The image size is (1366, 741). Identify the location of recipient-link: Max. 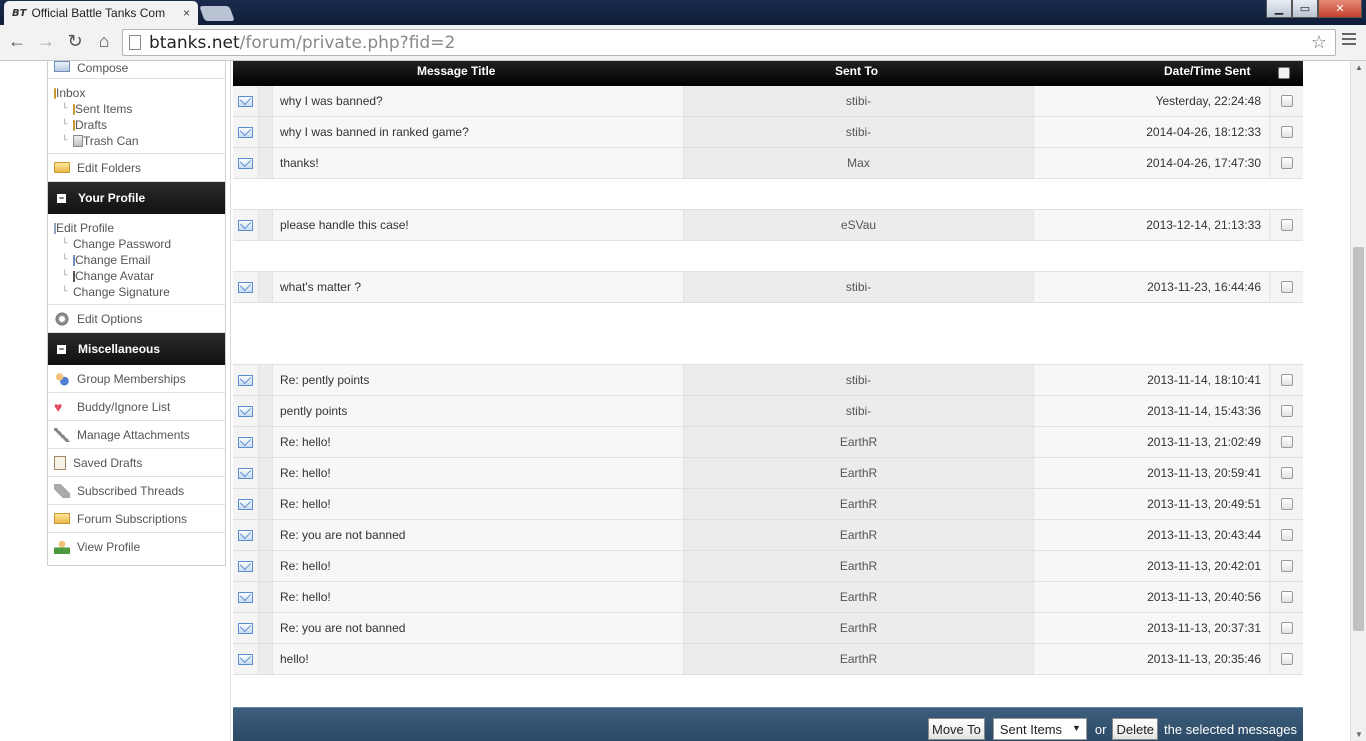
(858, 163).